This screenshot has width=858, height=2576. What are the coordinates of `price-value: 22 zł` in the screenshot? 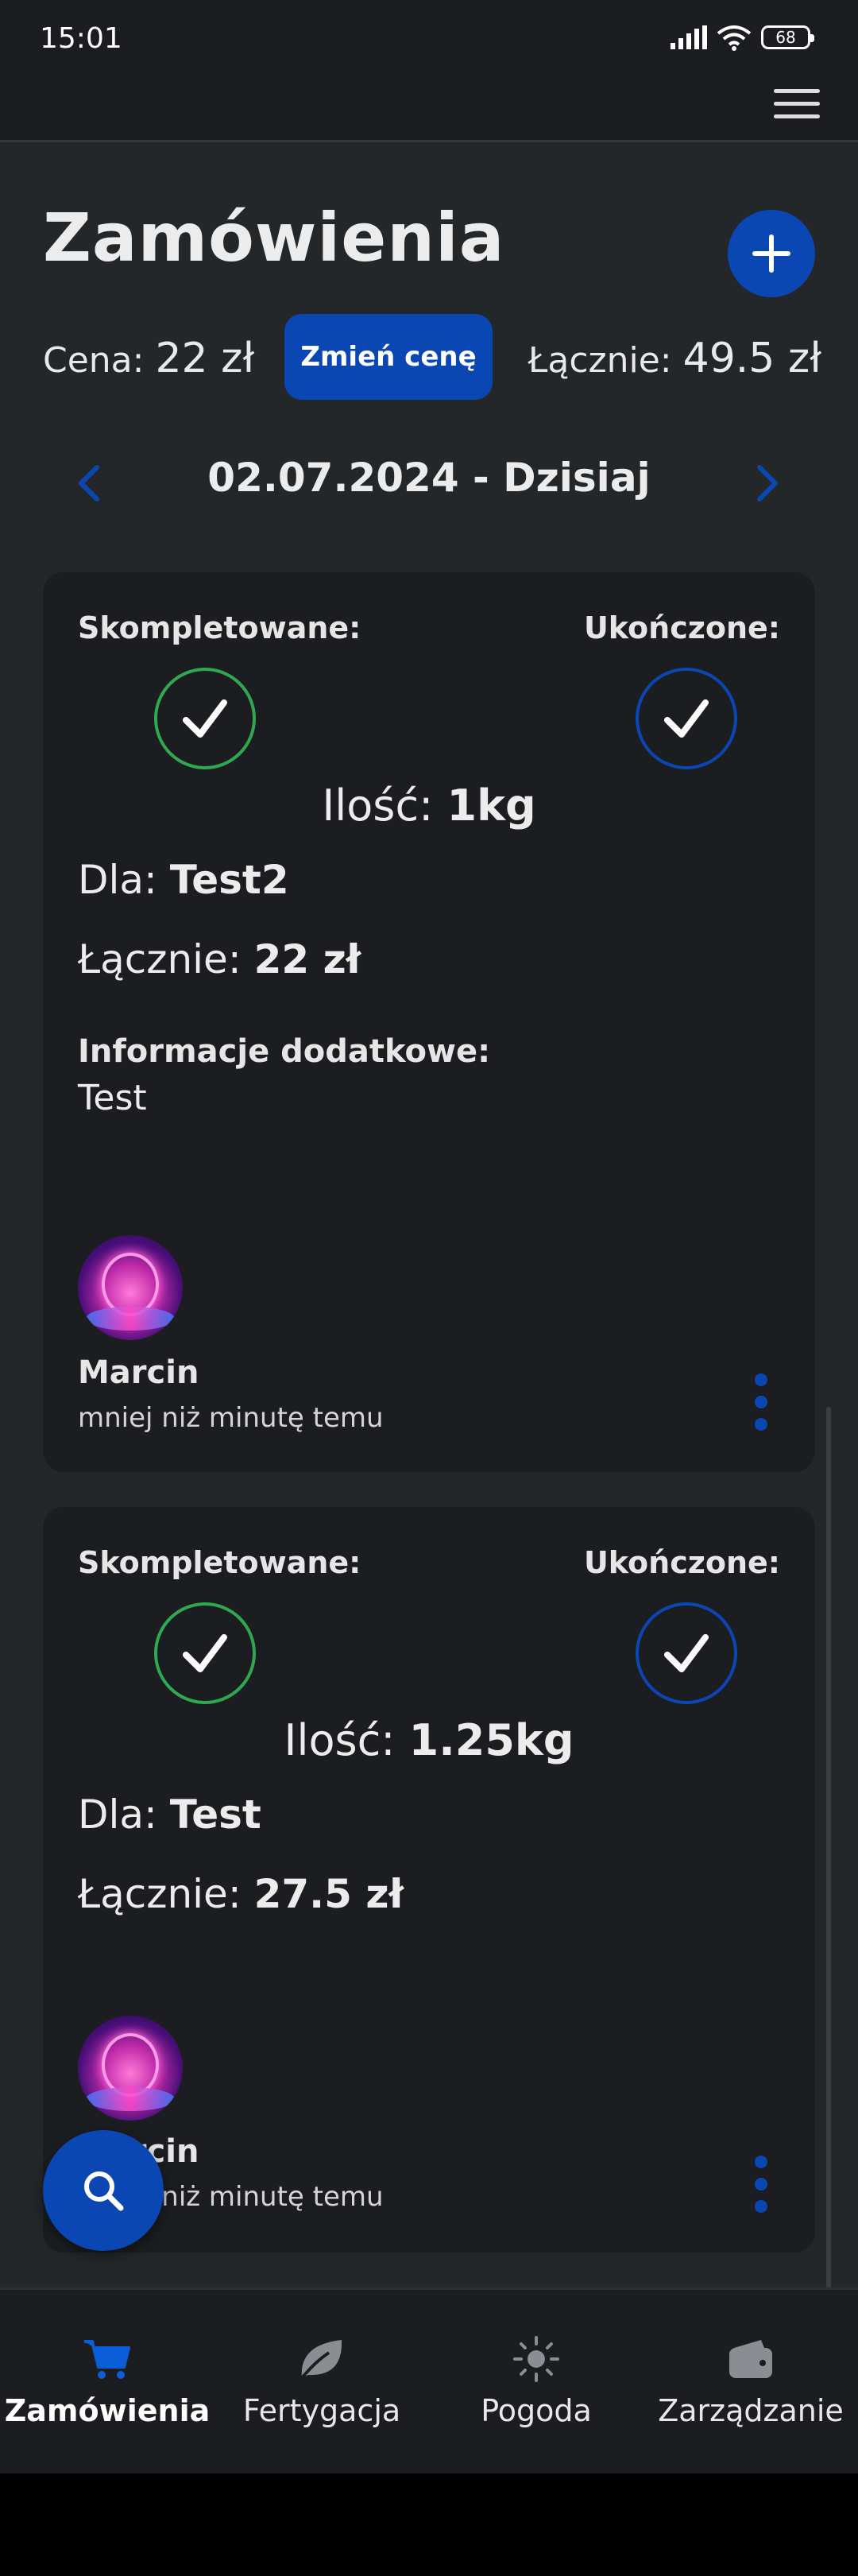 It's located at (205, 358).